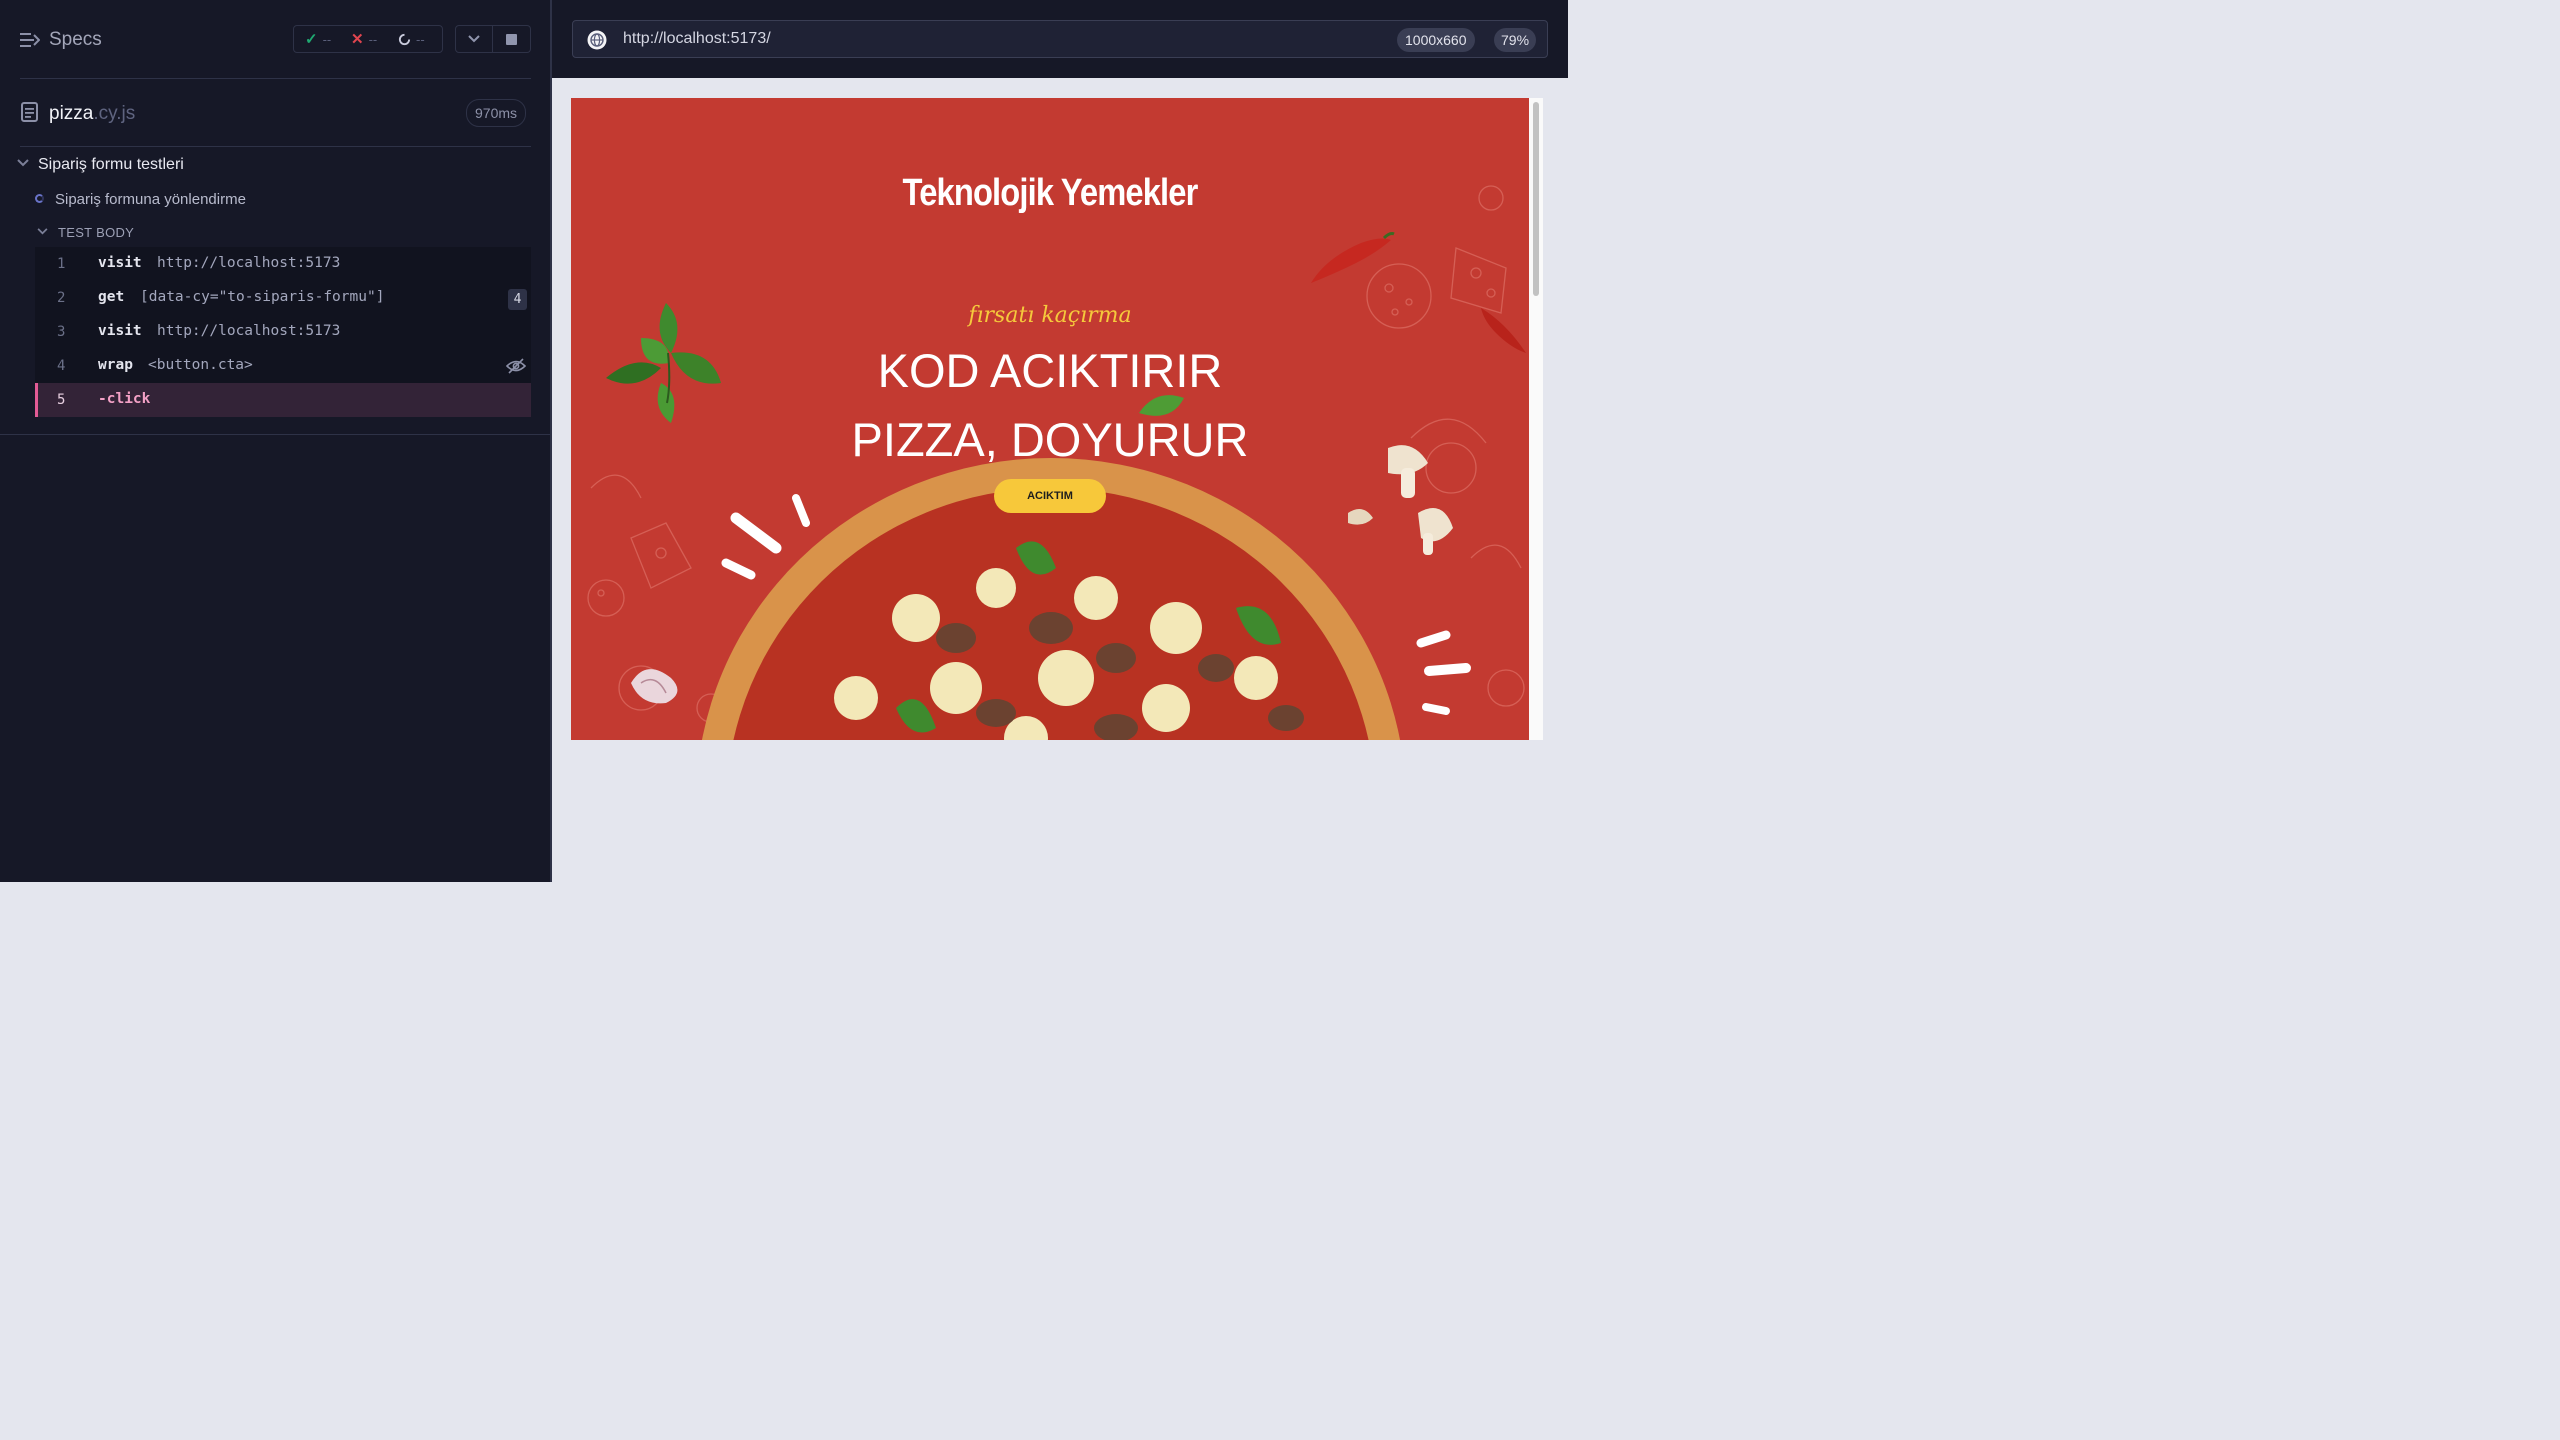 The height and width of the screenshot is (1440, 2560). I want to click on duration-badge: 970ms, so click(496, 113).